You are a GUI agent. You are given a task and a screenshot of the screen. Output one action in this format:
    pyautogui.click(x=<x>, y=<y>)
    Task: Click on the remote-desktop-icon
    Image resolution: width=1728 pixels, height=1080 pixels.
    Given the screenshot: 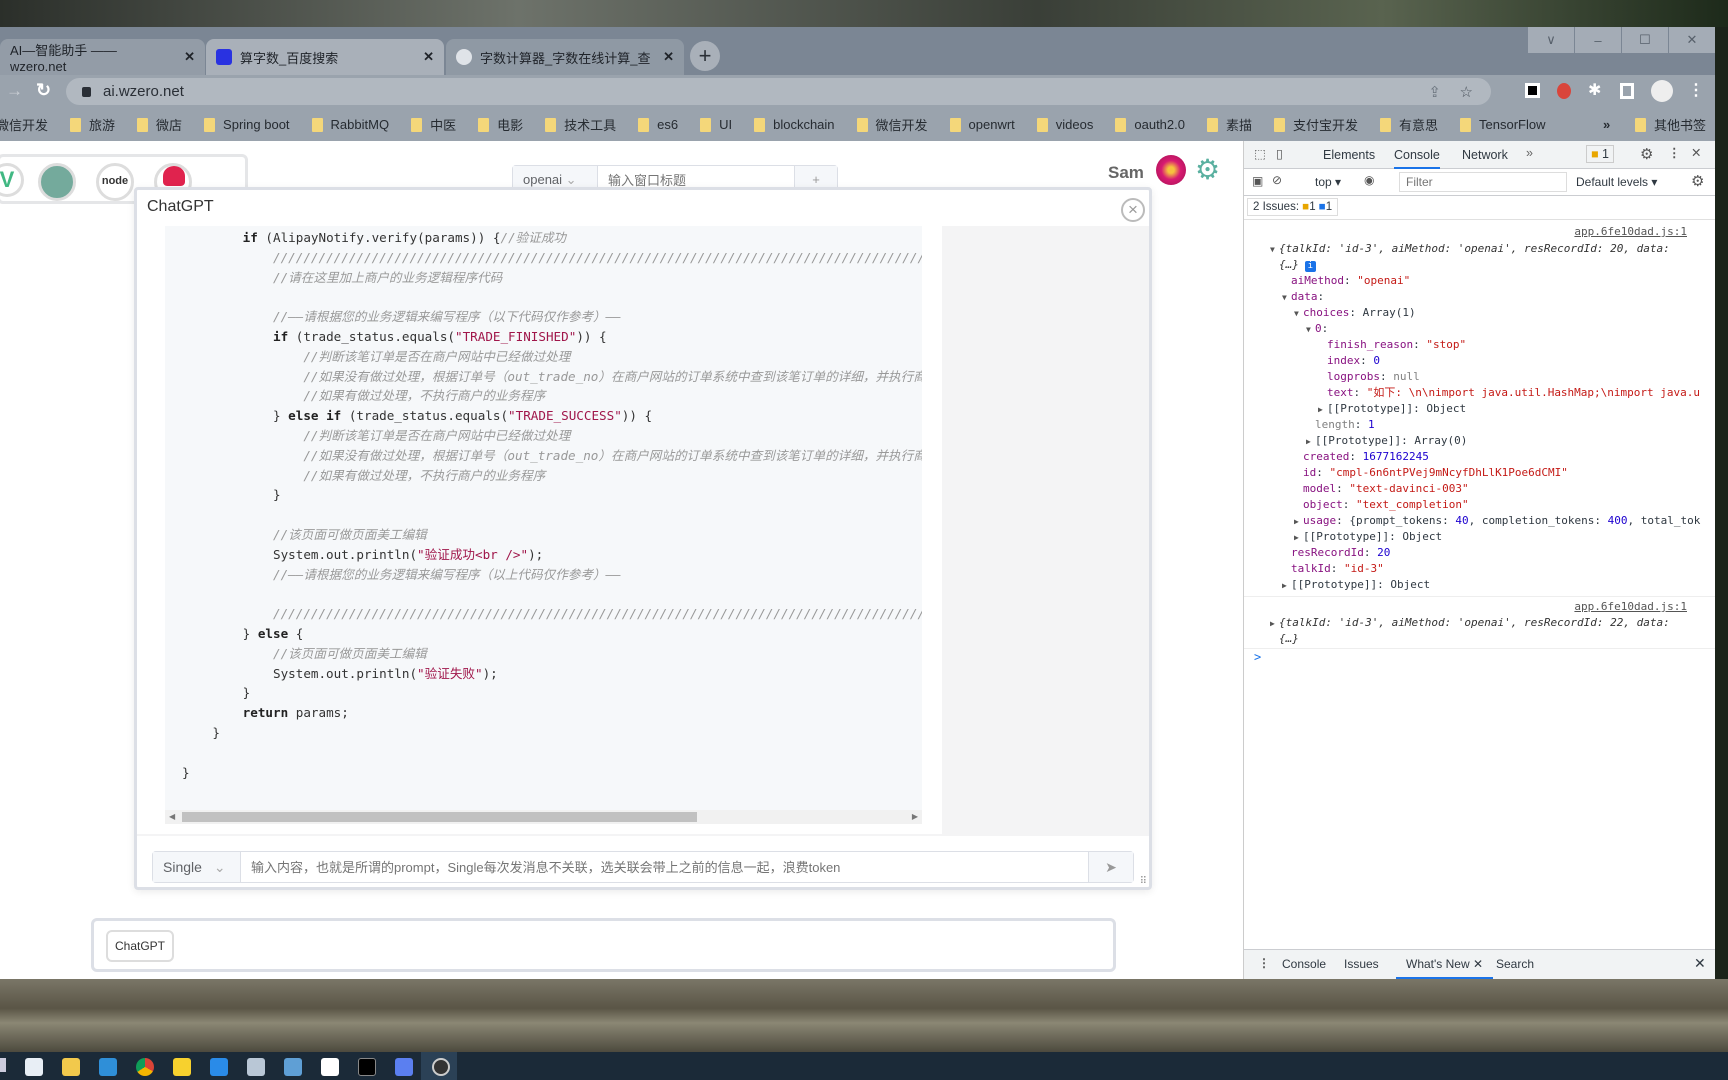 What is the action you would take?
    pyautogui.click(x=293, y=1067)
    